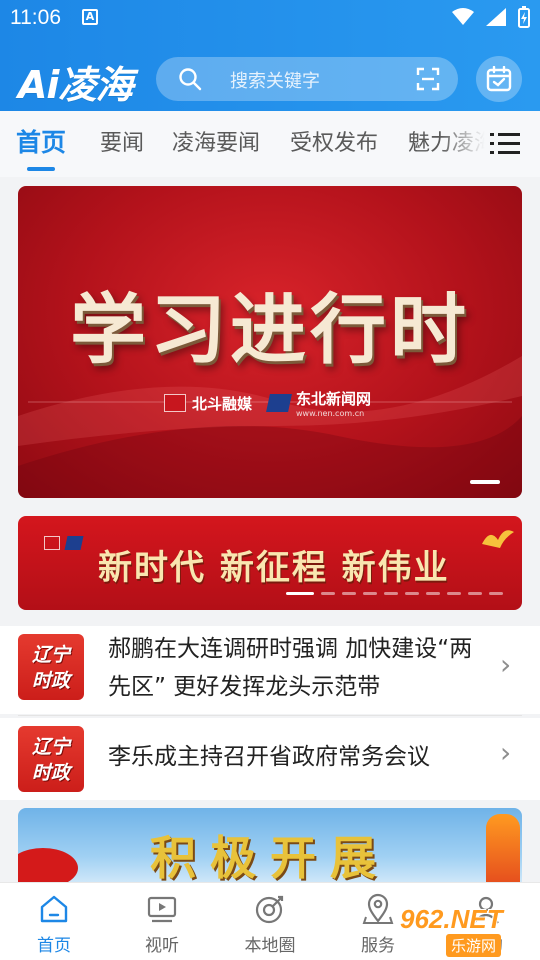 The height and width of the screenshot is (960, 540). I want to click on app-header: 11:06 A Ai凌海 搜索关键字, so click(270, 55).